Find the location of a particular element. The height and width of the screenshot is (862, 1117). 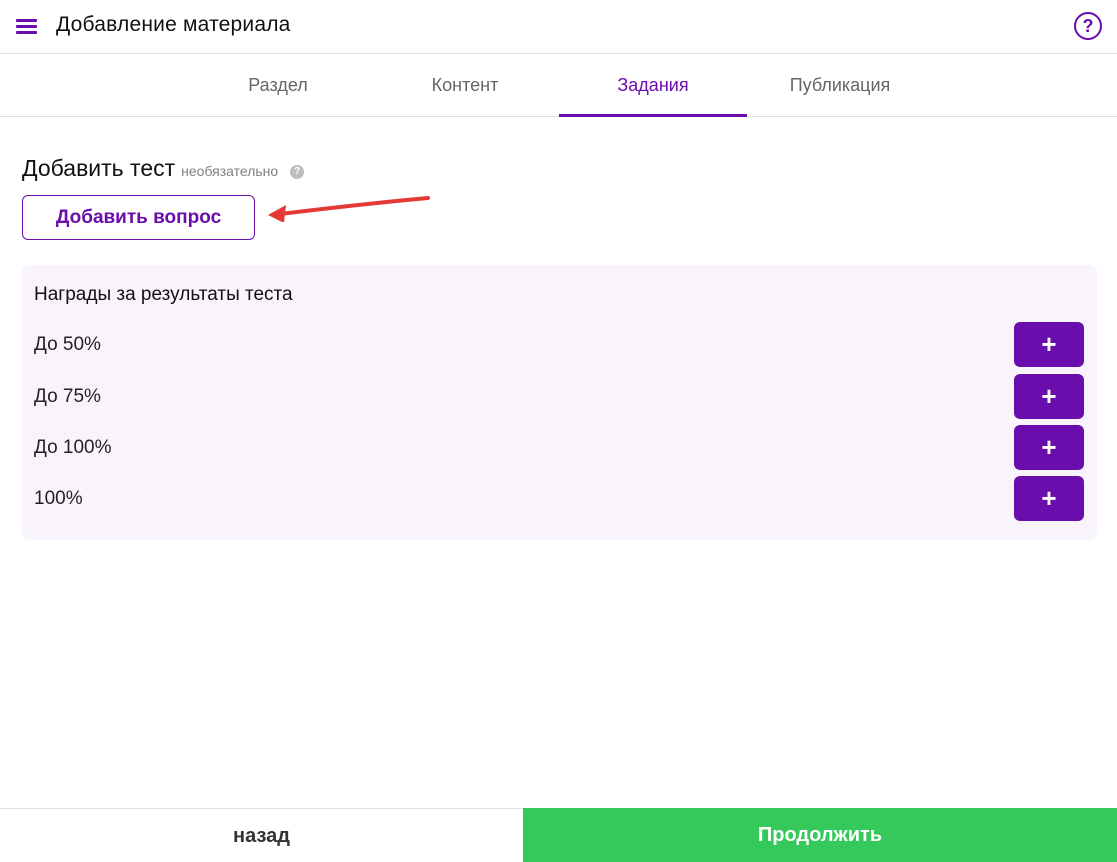

reward-label: До 50% is located at coordinates (67, 344).